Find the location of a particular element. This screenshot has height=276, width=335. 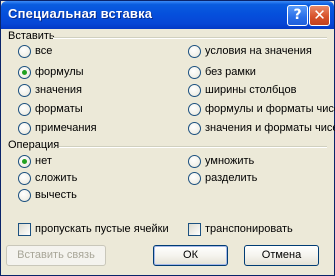

radio-label: форматы is located at coordinates (59, 109).